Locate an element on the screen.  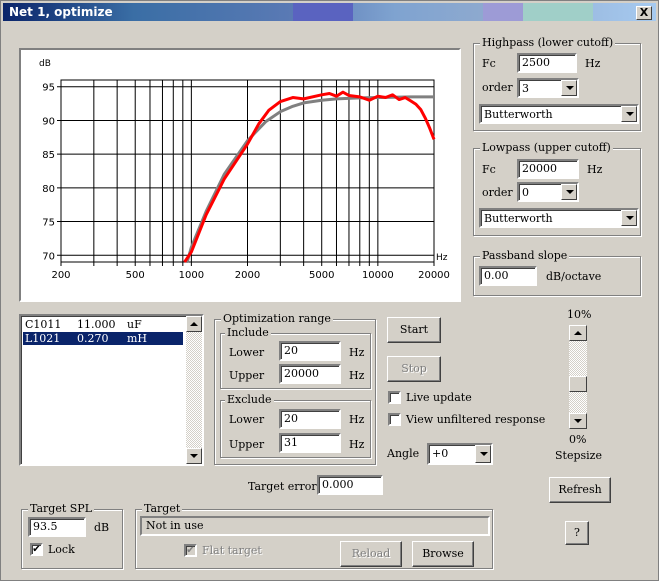
exclude-upper-input: 31 is located at coordinates (310, 443).